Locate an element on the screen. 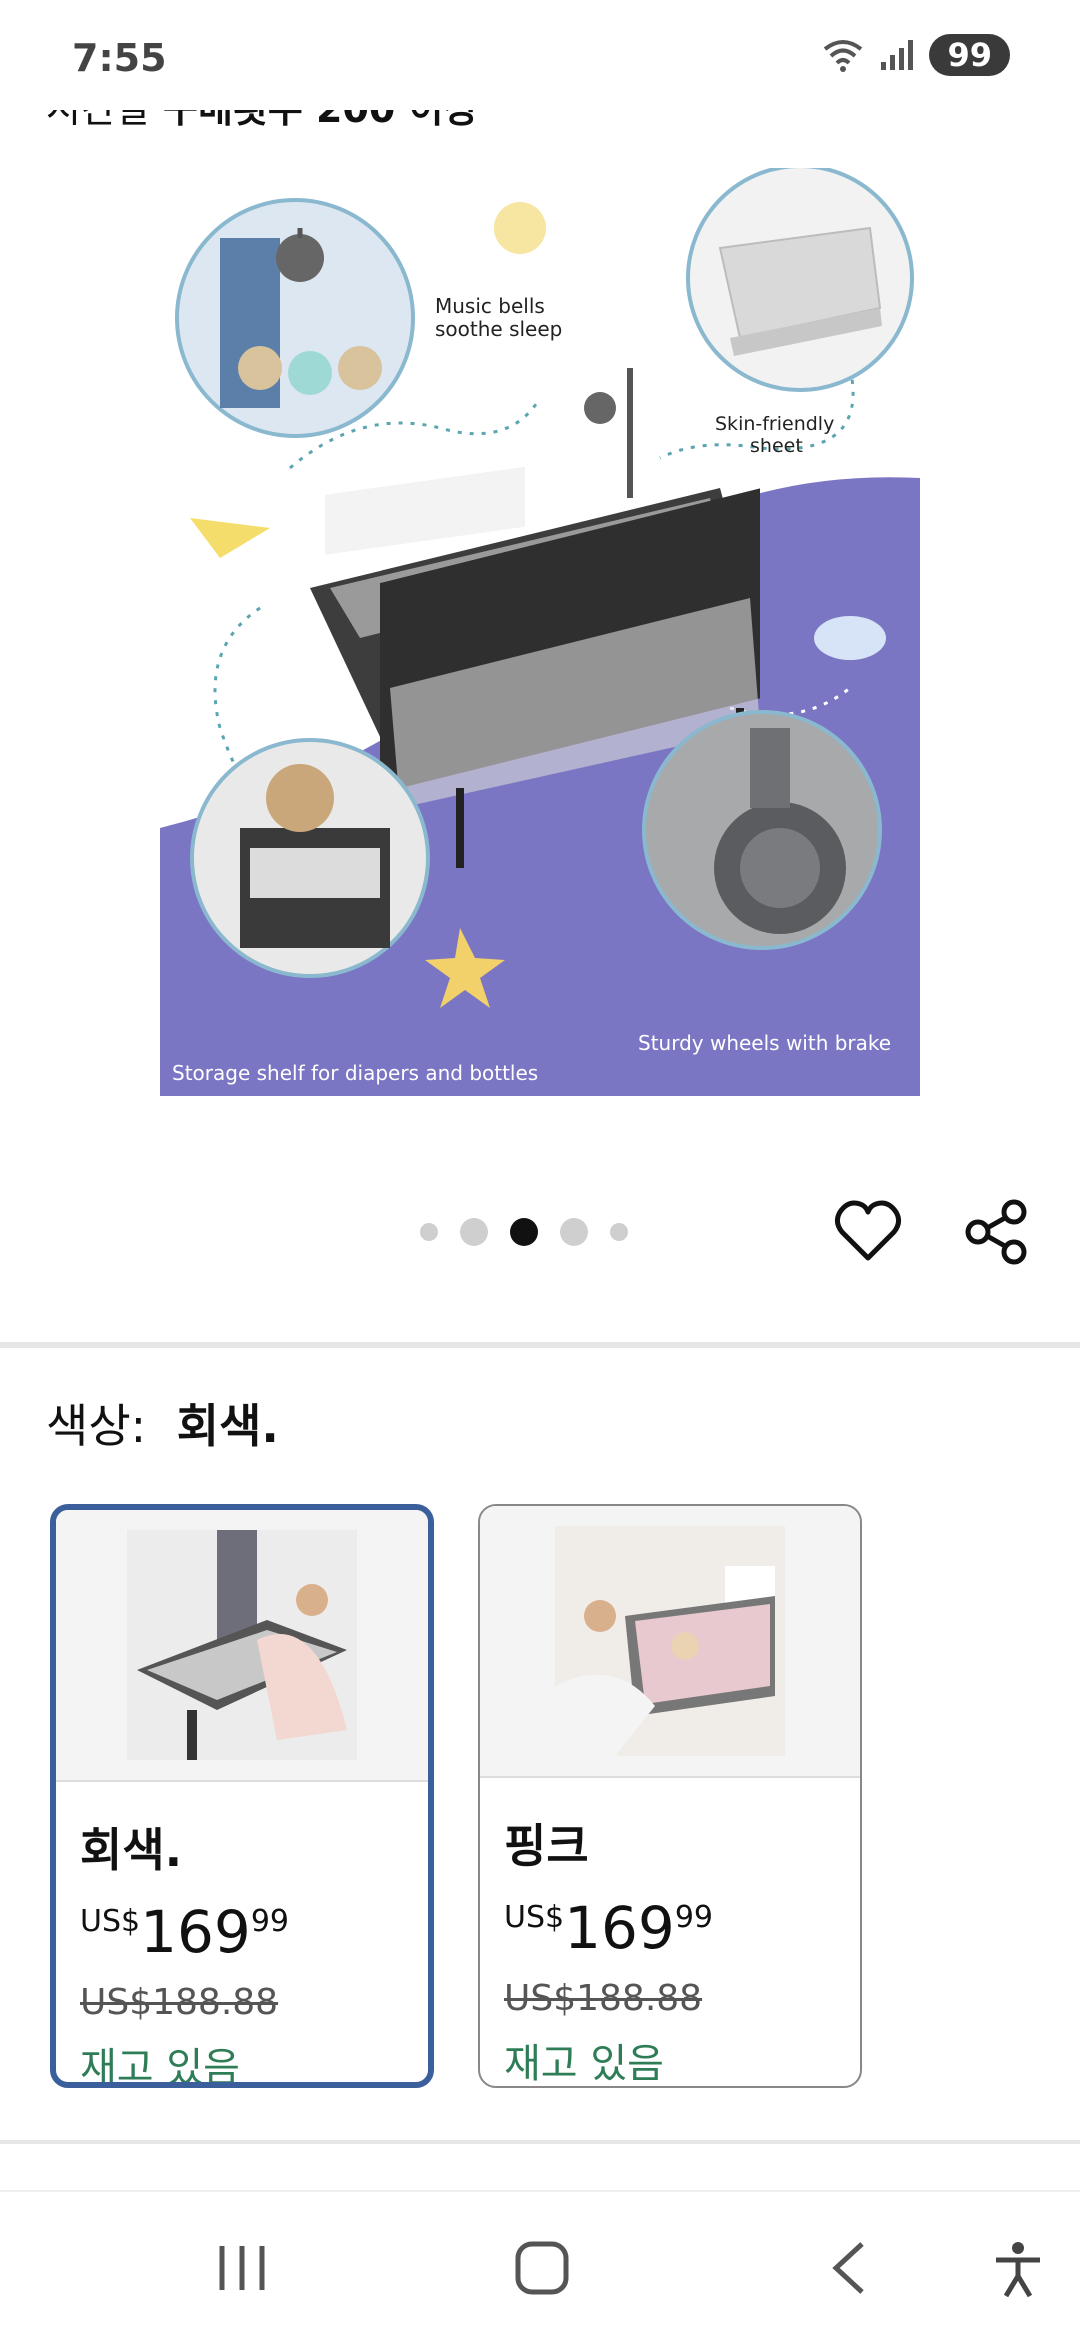 This screenshot has height=2342, width=1080. home-icon is located at coordinates (542, 2268).